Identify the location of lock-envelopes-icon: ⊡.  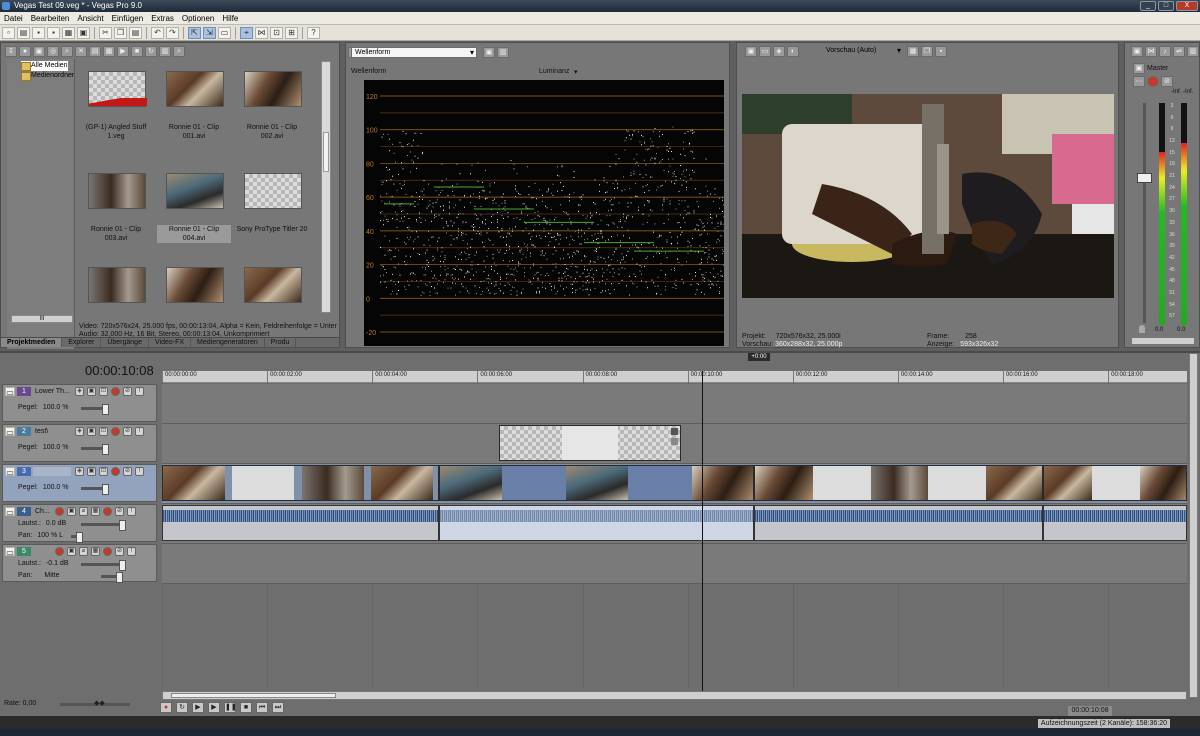
(276, 32).